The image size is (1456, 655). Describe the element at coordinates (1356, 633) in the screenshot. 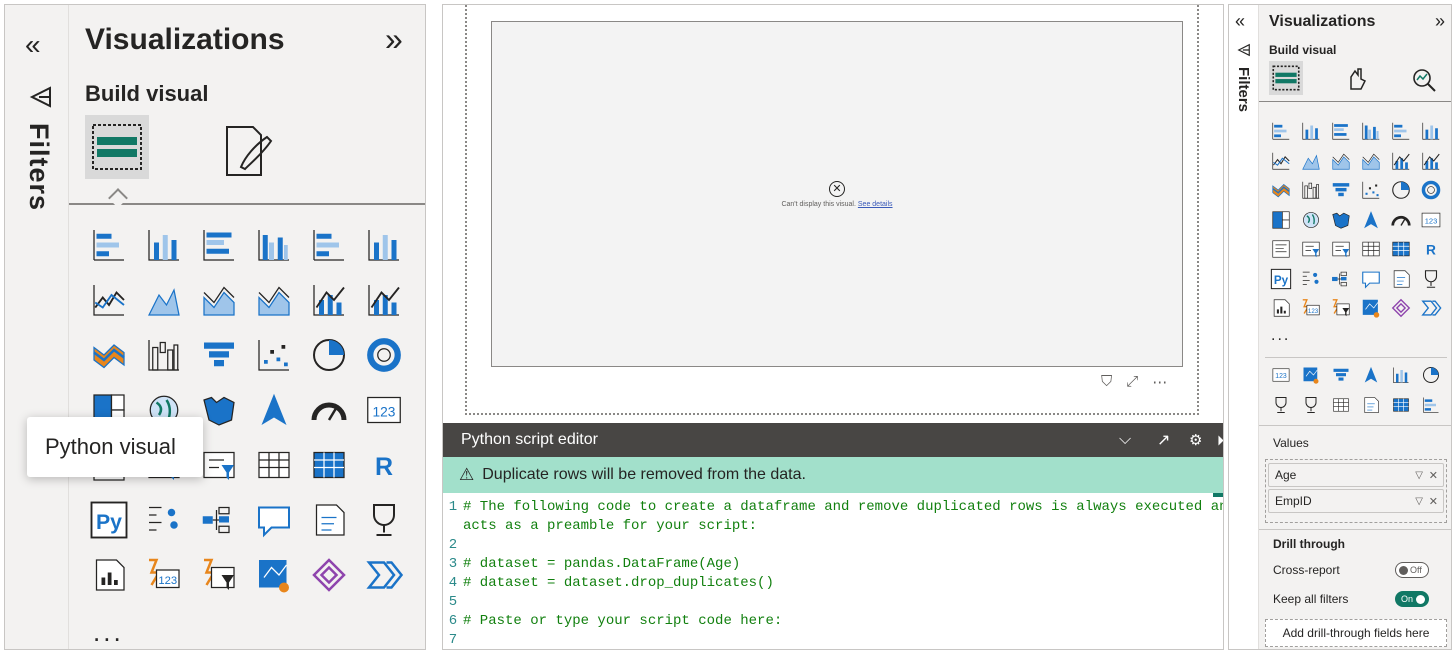

I see `add-drill-through-well: Add drill-through fields here` at that location.